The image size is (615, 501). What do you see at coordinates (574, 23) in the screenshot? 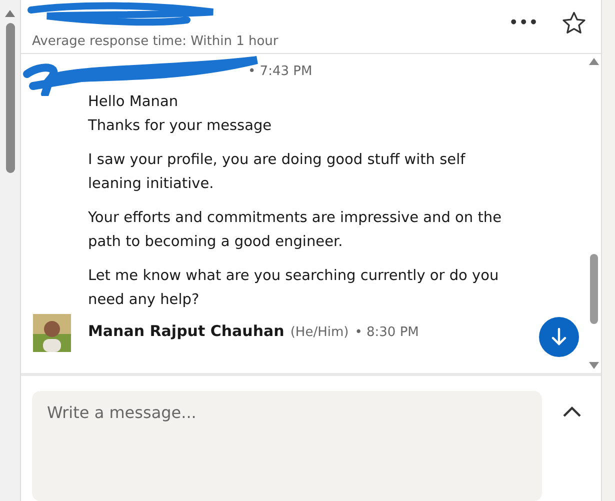
I see `star-icon` at bounding box center [574, 23].